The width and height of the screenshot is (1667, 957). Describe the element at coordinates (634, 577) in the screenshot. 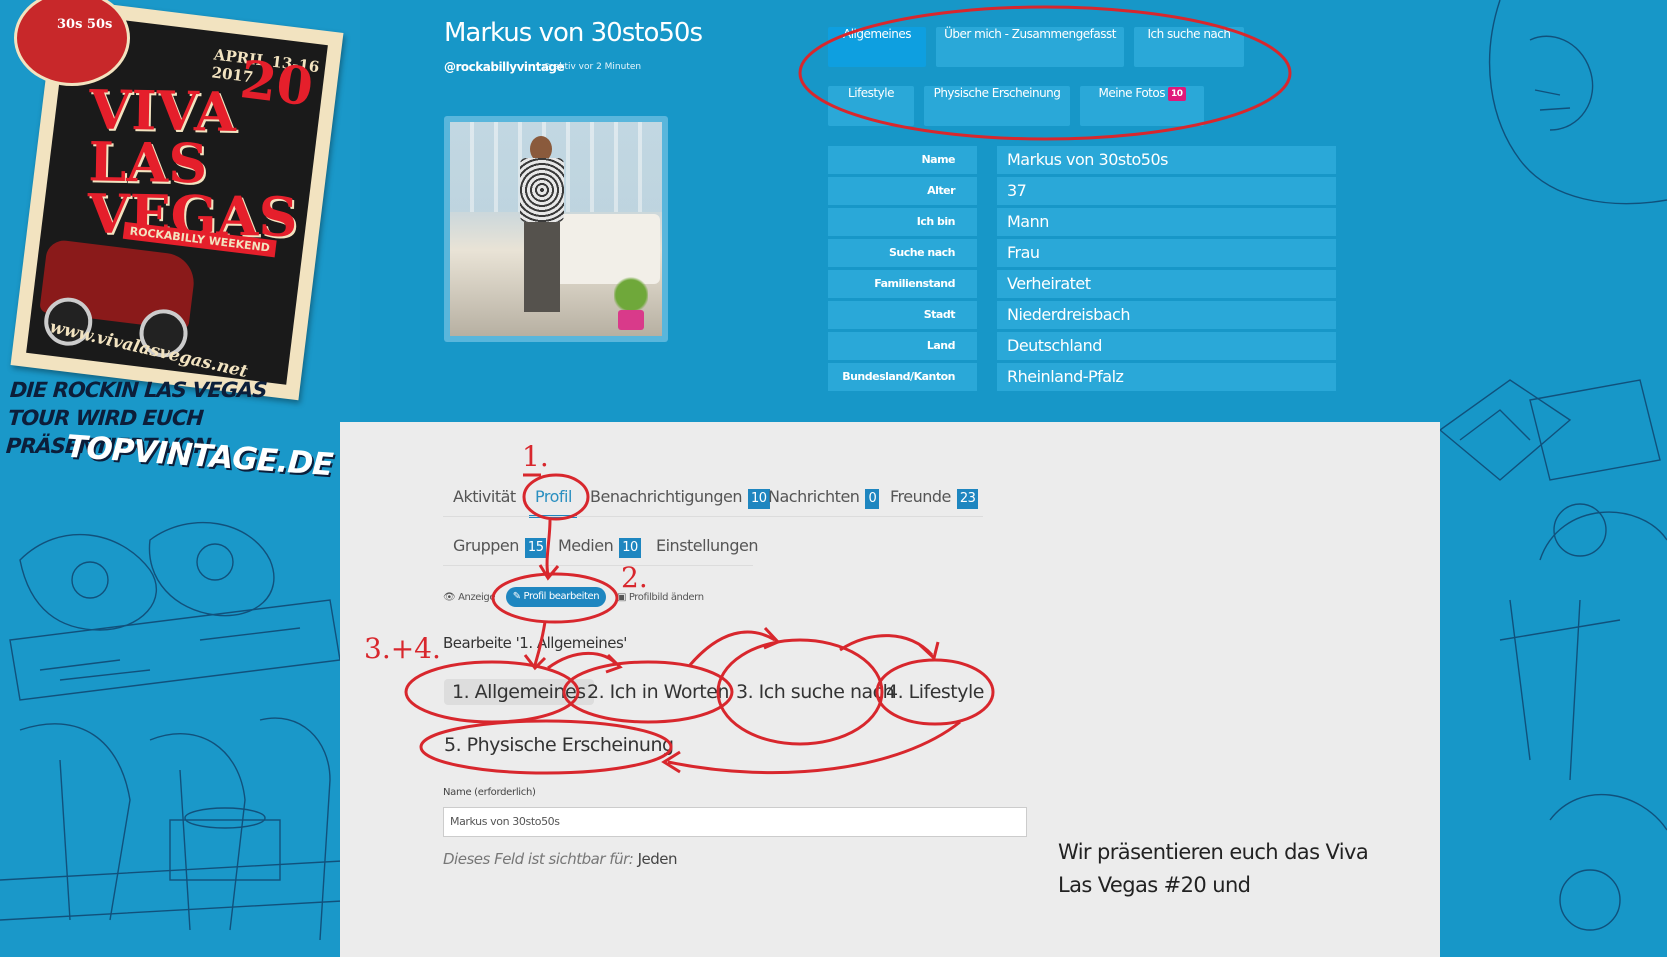

I see `annotation-step-2: 2.` at that location.